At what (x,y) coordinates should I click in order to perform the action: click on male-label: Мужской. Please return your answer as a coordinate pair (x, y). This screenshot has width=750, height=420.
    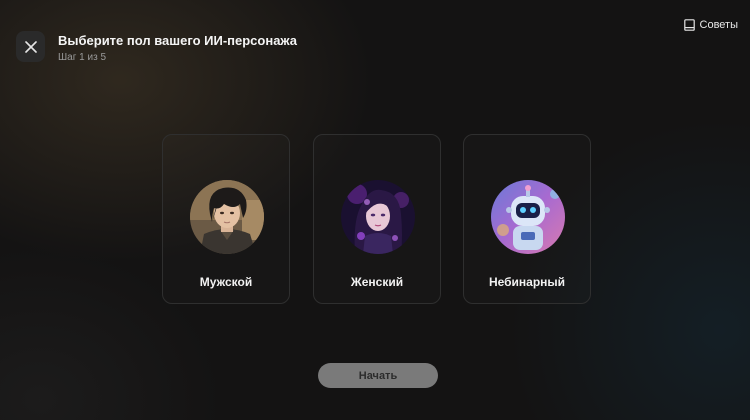
    Looking at the image, I should click on (226, 282).